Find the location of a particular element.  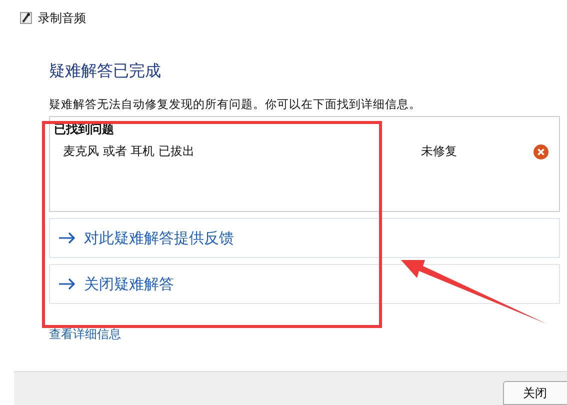

microphone-icon is located at coordinates (26, 18).